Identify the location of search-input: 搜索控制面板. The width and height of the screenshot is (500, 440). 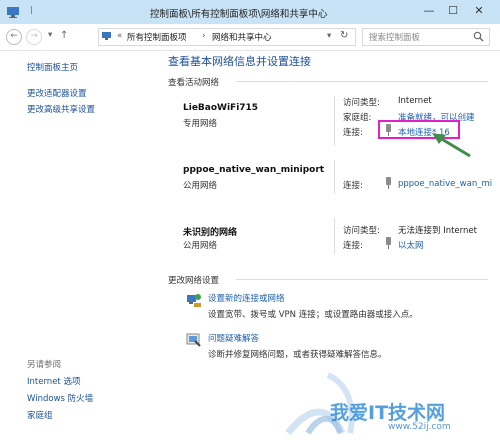
(394, 37).